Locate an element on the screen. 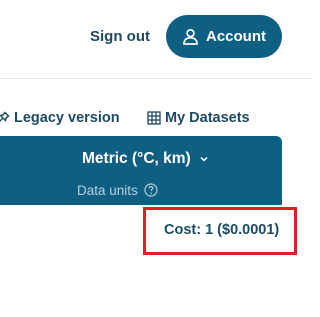 The image size is (320, 317). units-select: Metric (°C, km) is located at coordinates (145, 159).